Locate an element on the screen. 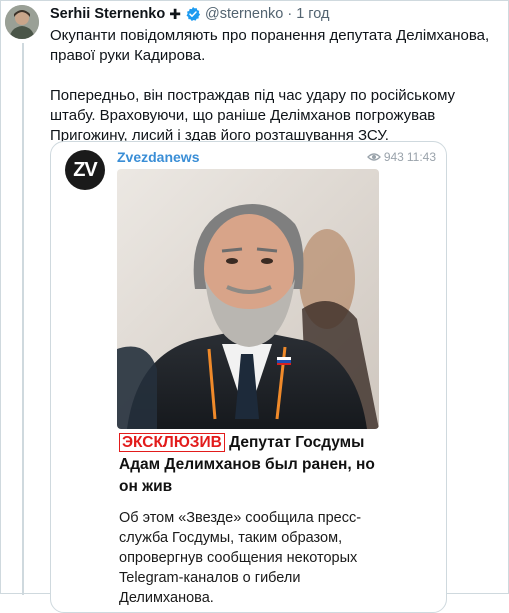 Image resolution: width=509 pixels, height=613 pixels. author-name: Serhii Sternenko is located at coordinates (107, 14).